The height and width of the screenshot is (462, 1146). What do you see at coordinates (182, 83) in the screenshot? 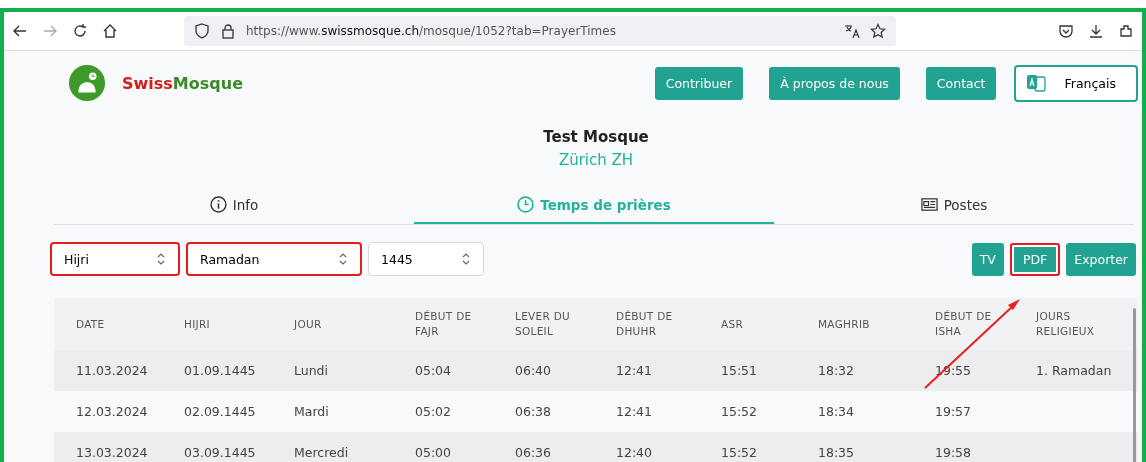
I see `site-logo-text: SwissMosque` at bounding box center [182, 83].